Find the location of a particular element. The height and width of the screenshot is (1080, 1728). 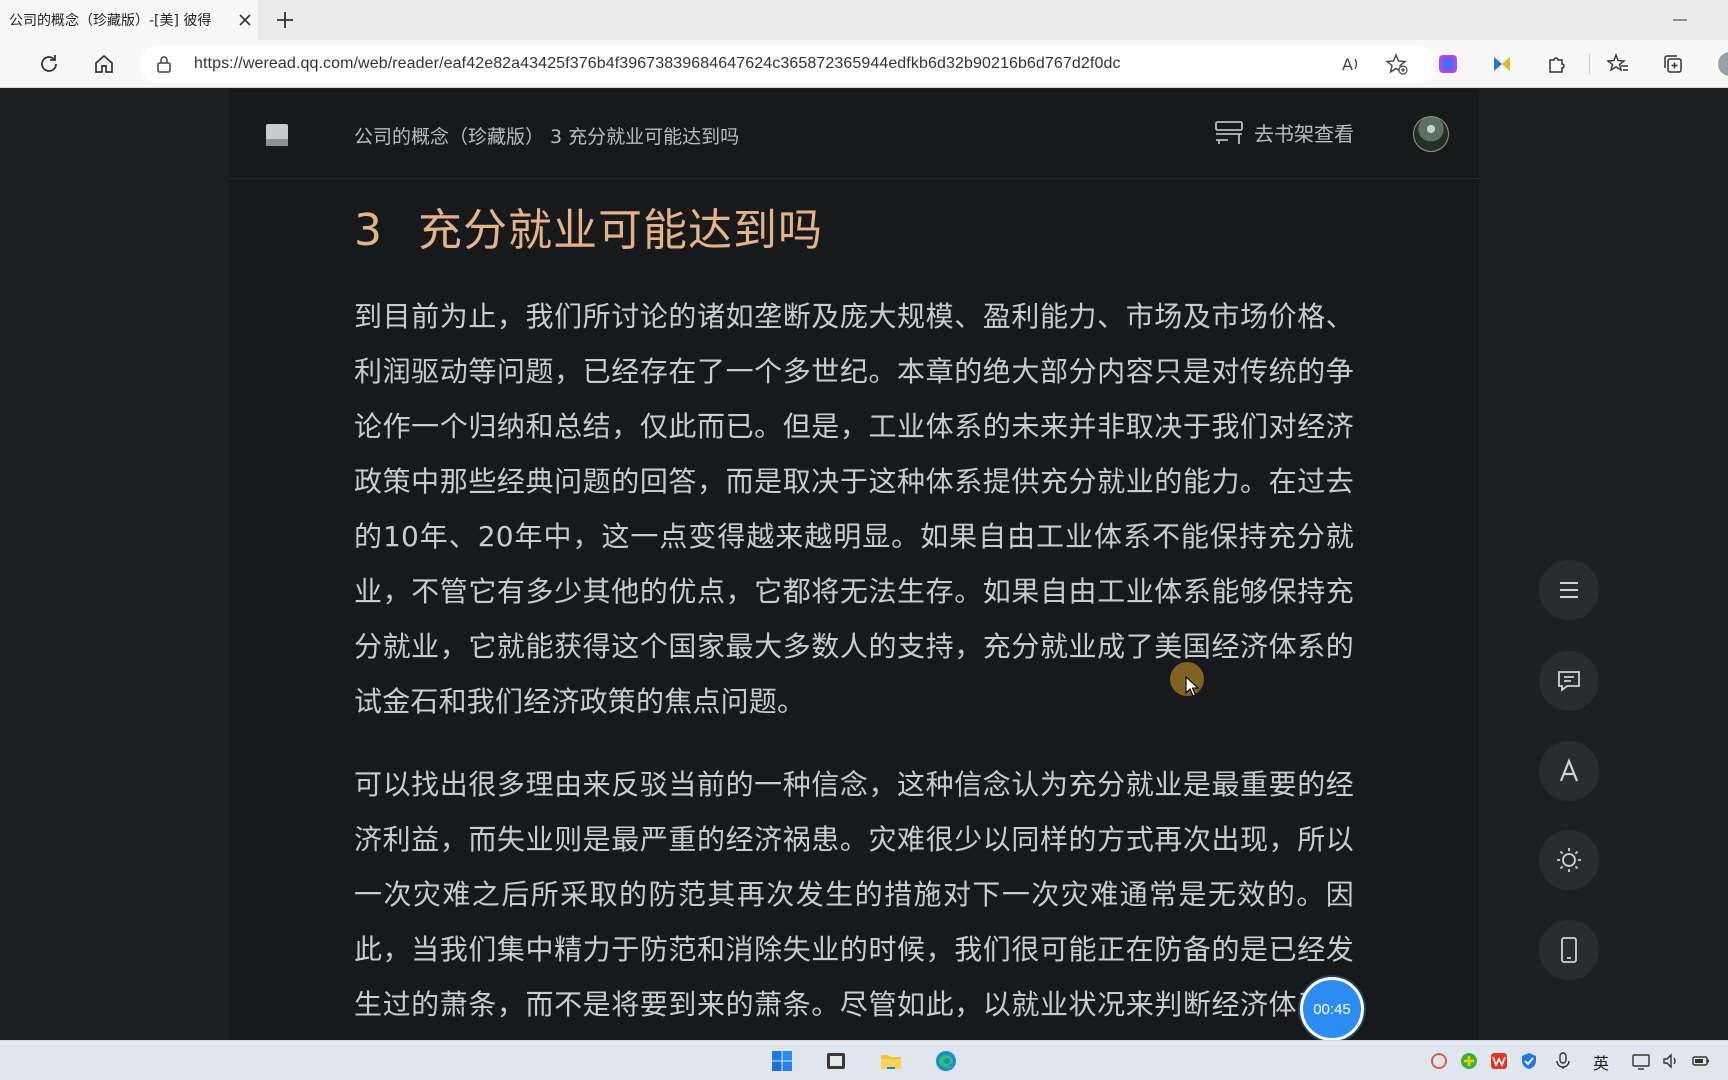

extensions-button is located at coordinates (1557, 64).